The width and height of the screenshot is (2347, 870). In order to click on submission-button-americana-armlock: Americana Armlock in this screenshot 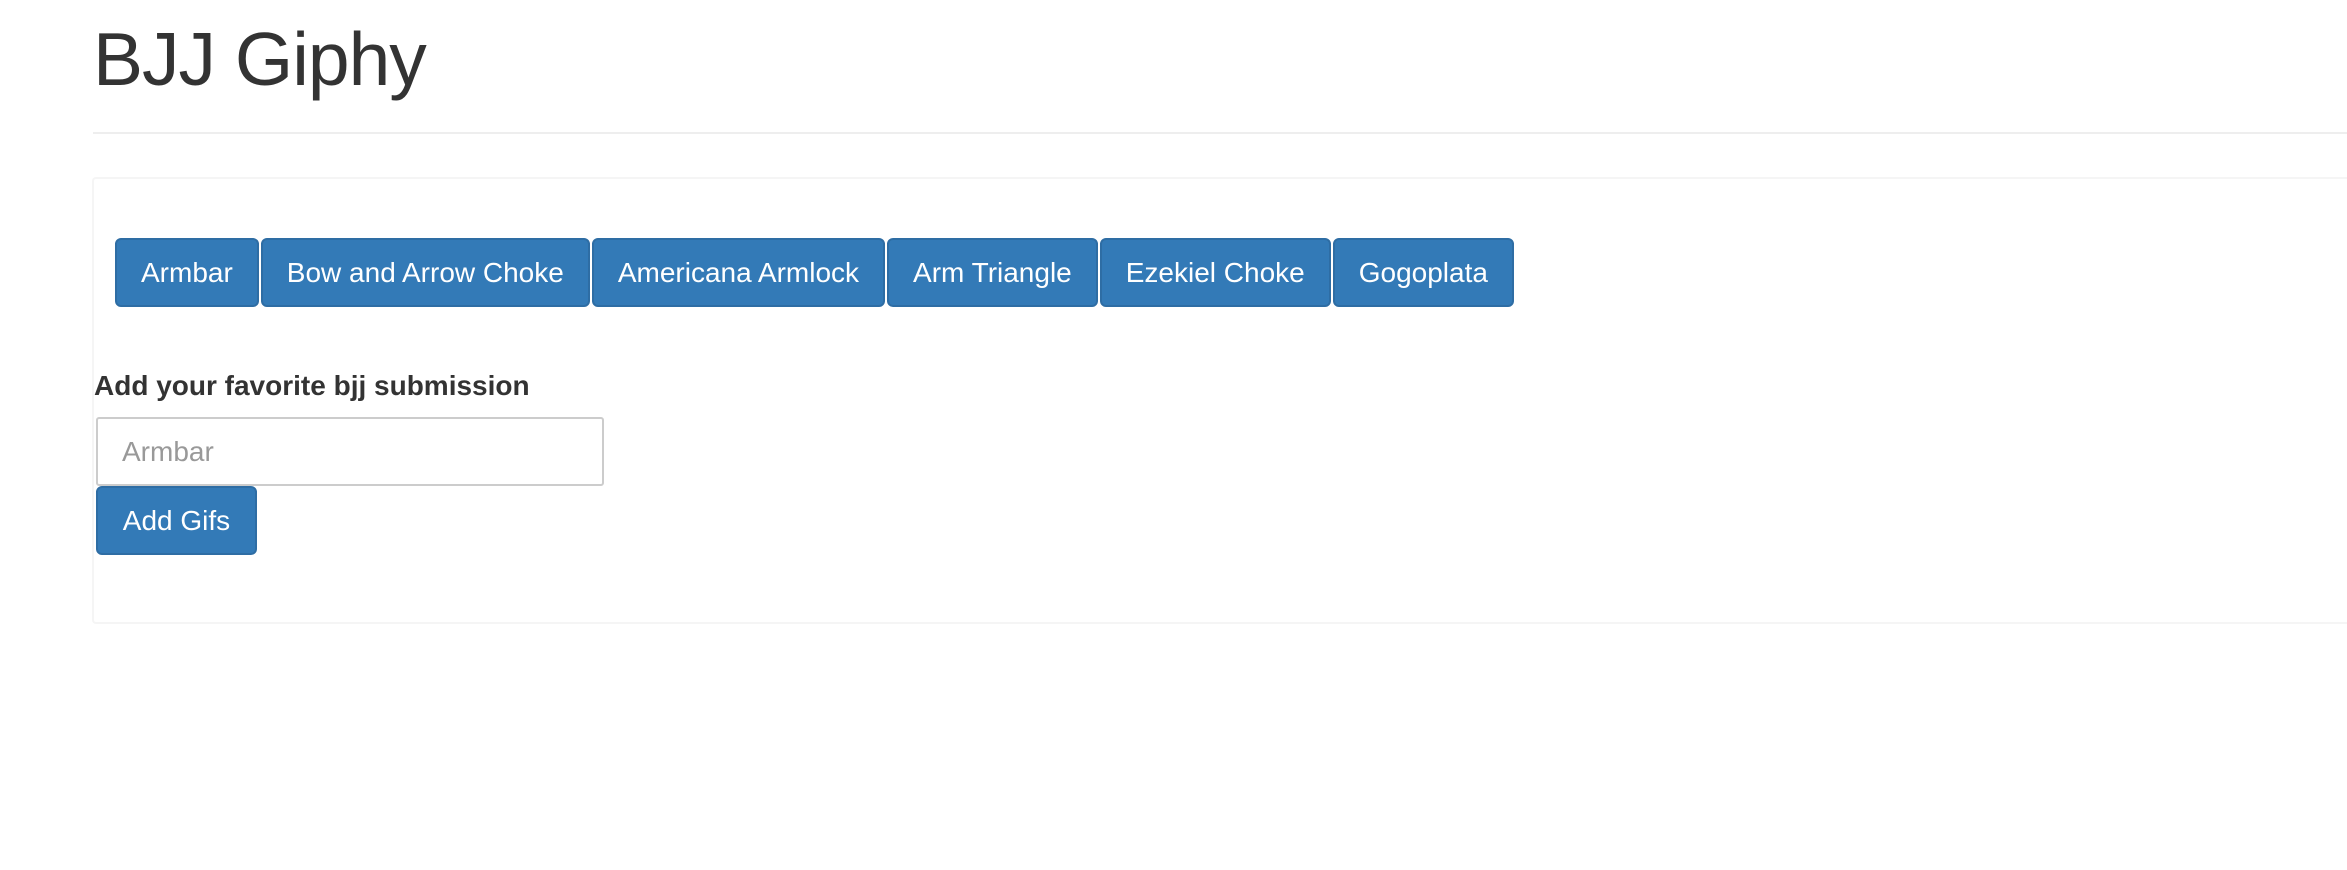, I will do `click(738, 272)`.